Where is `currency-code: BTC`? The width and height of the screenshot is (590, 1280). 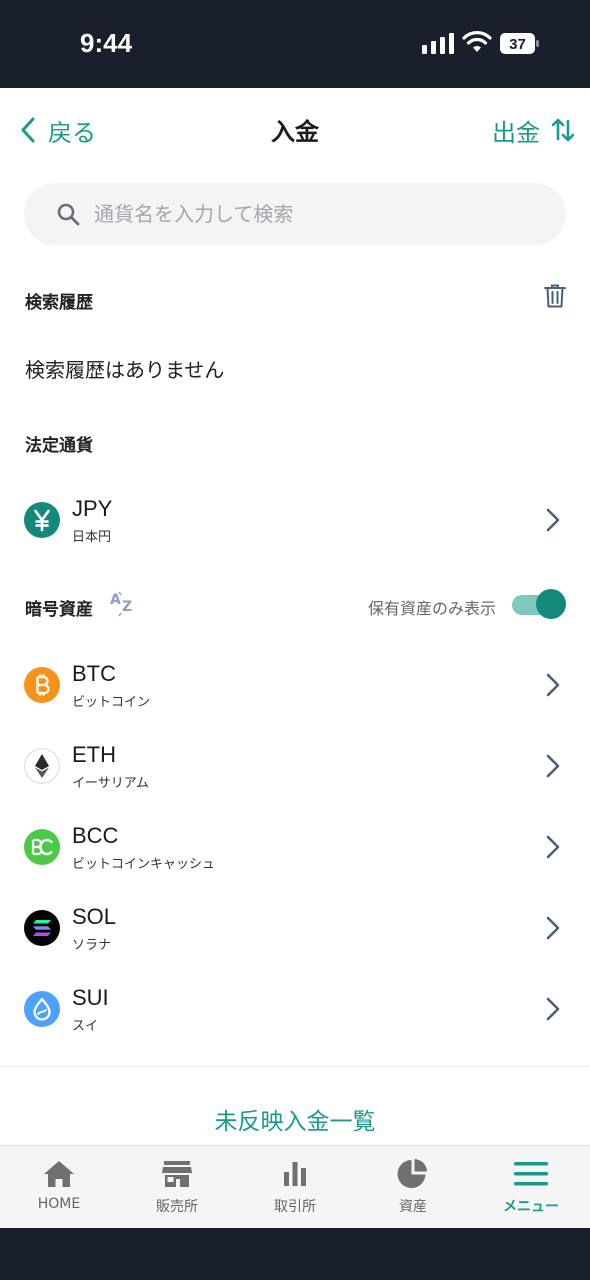 currency-code: BTC is located at coordinates (94, 673).